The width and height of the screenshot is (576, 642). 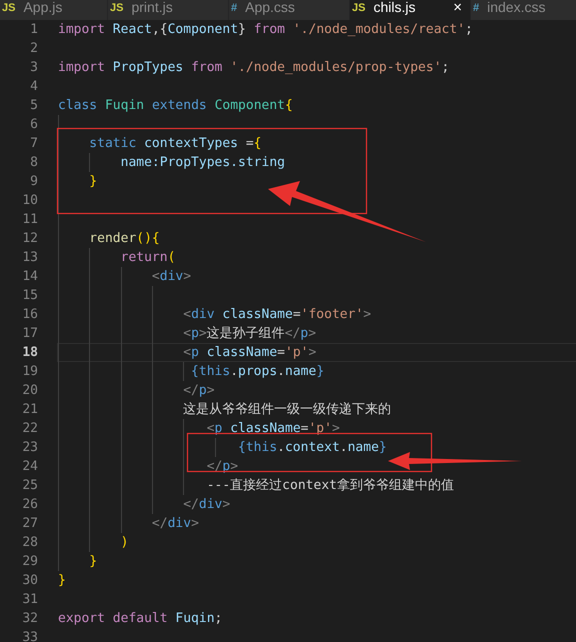 I want to click on file-tab: JS App.js, so click(x=54, y=10).